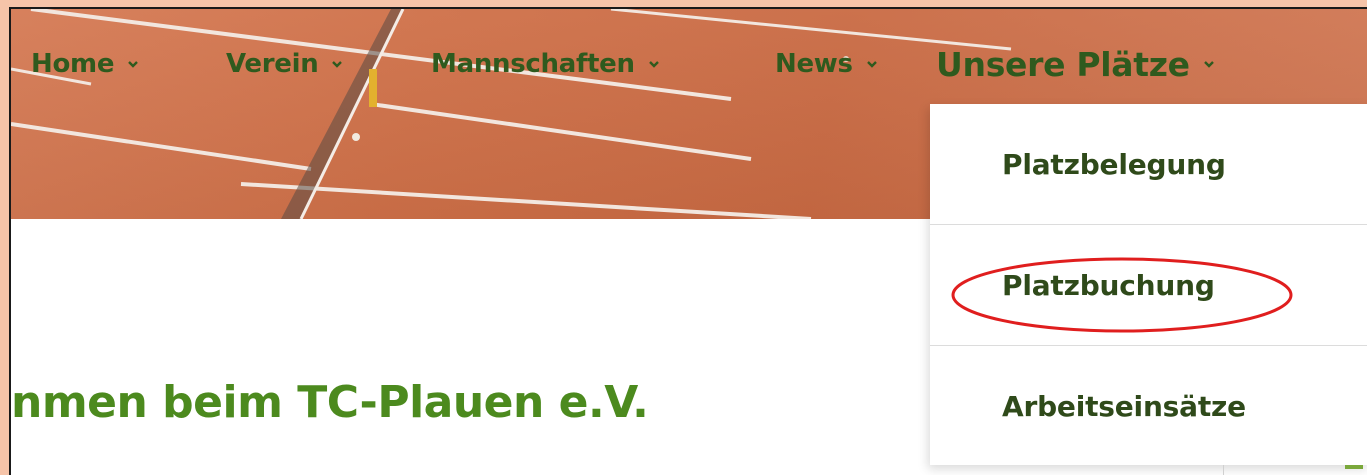  I want to click on submenu-item-platzbelegung: Platzbelegung, so click(1148, 164).